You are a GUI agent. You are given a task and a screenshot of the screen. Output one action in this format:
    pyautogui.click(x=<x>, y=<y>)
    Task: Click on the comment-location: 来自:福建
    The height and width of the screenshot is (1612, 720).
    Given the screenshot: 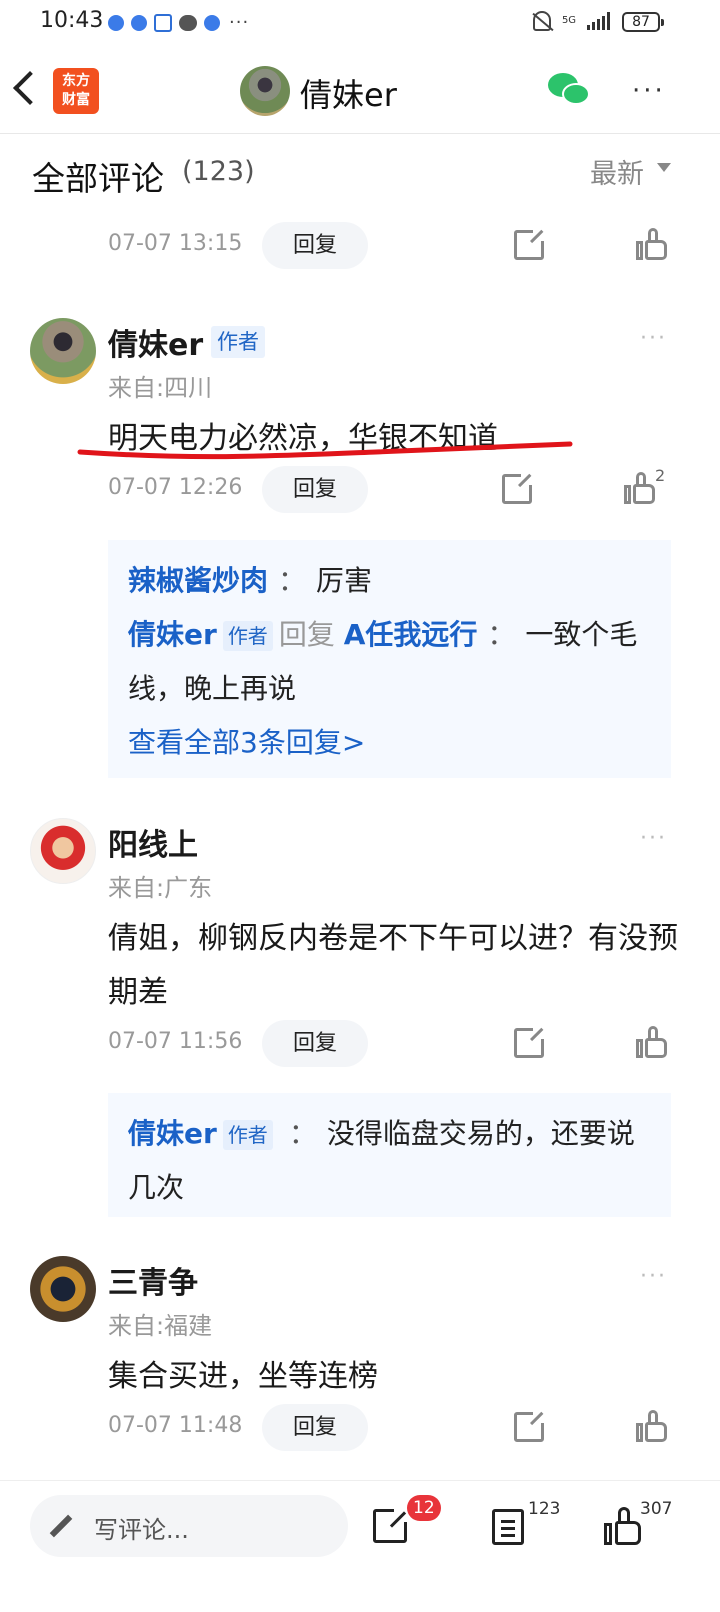 What is the action you would take?
    pyautogui.click(x=160, y=1326)
    